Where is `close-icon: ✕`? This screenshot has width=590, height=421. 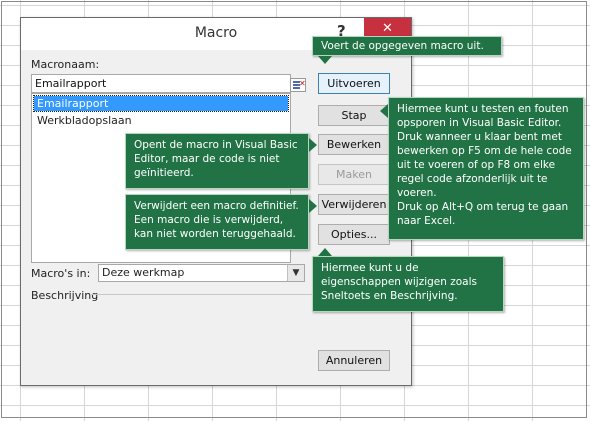
close-icon: ✕ is located at coordinates (387, 28).